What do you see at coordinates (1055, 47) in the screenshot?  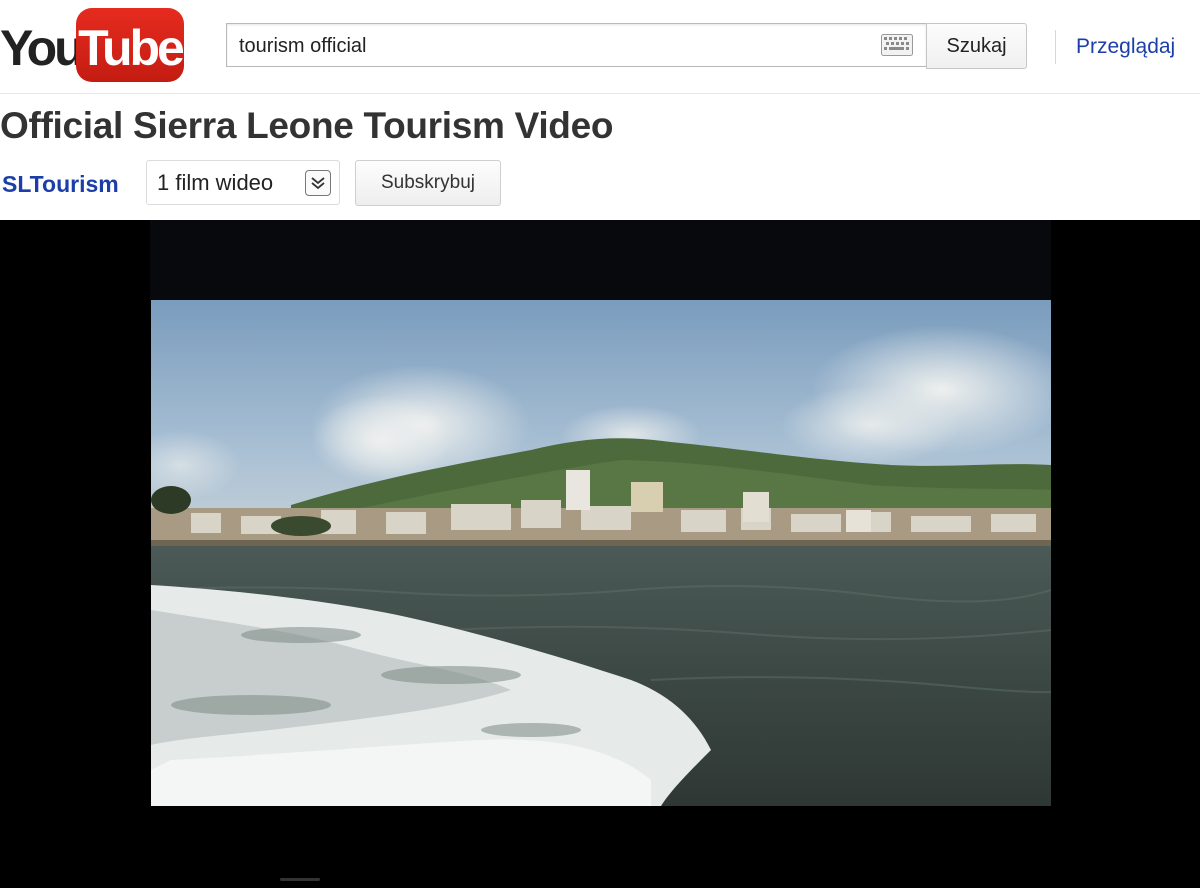 I see `header-divider` at bounding box center [1055, 47].